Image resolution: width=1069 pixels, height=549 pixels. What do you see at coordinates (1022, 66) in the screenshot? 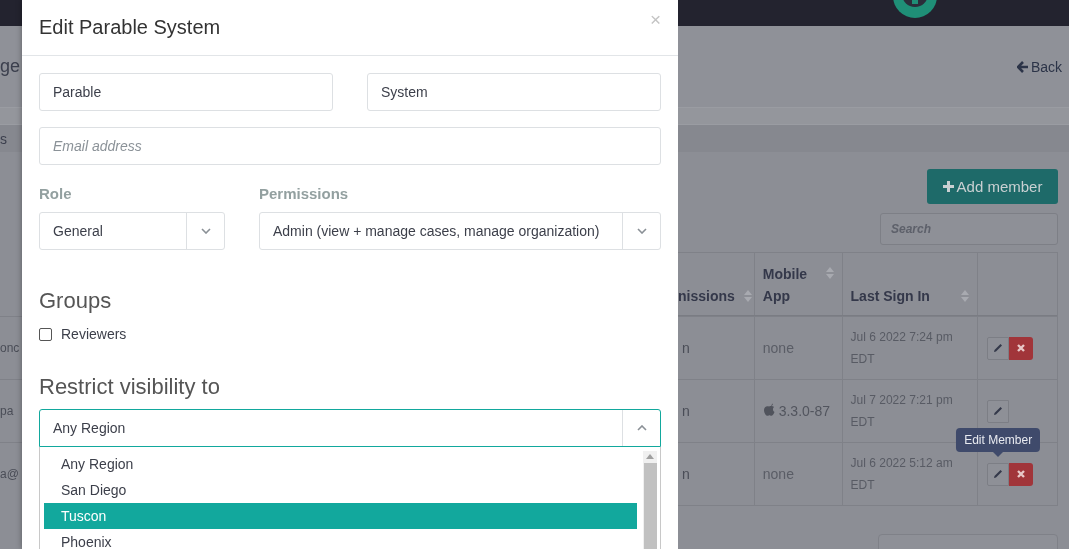
I see `arrow-left-icon` at bounding box center [1022, 66].